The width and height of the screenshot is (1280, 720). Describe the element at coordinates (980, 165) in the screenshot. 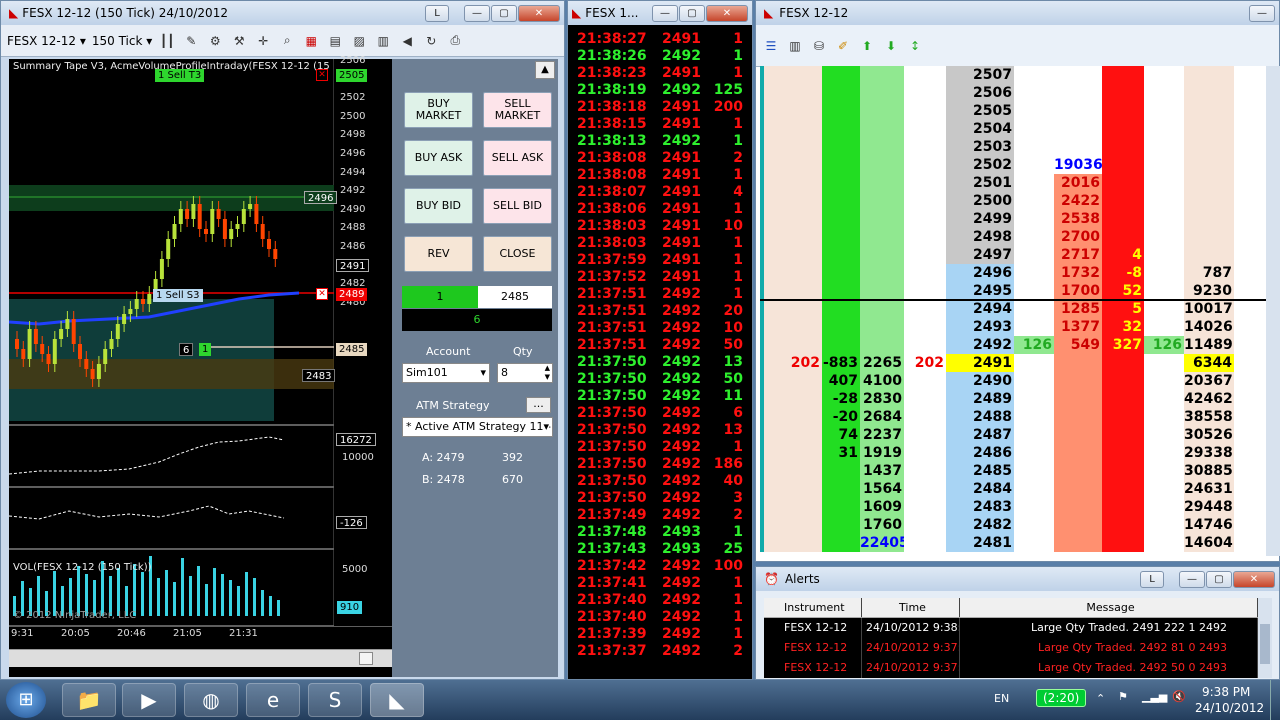

I see `dom-cell-price: 2502` at that location.